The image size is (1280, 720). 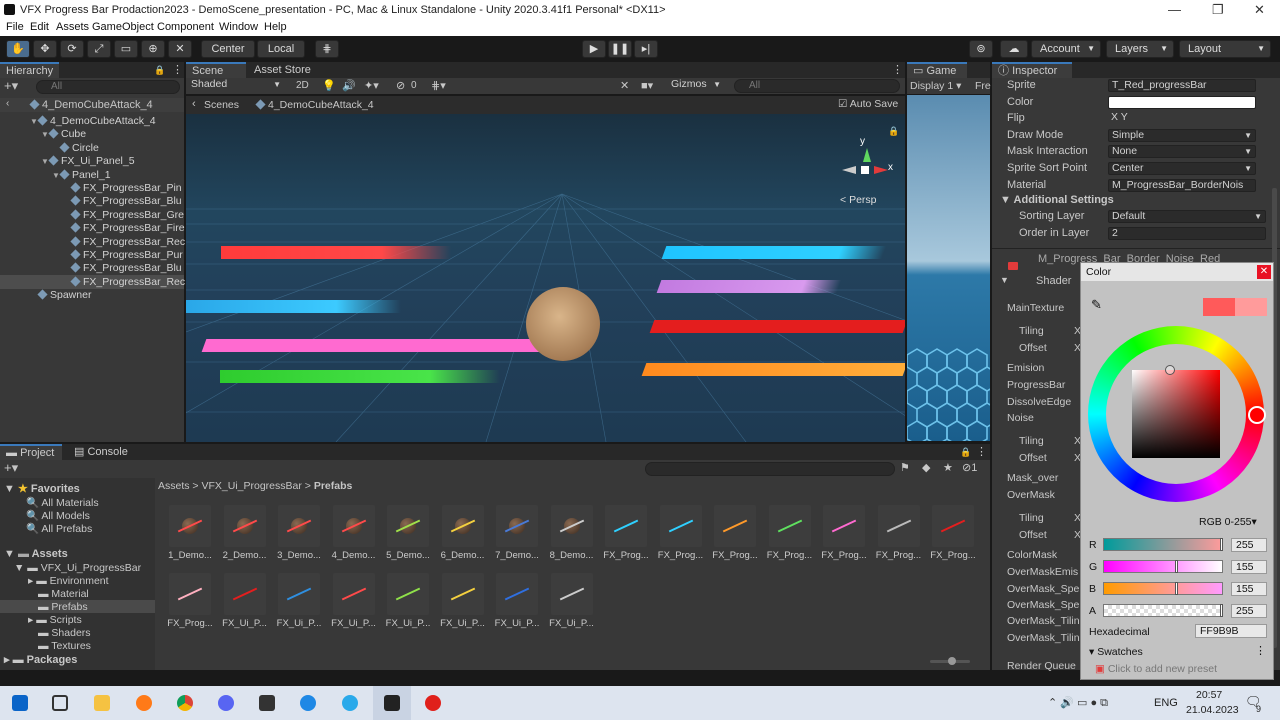 What do you see at coordinates (18, 49) in the screenshot?
I see `hand-tool-icon: ✋` at bounding box center [18, 49].